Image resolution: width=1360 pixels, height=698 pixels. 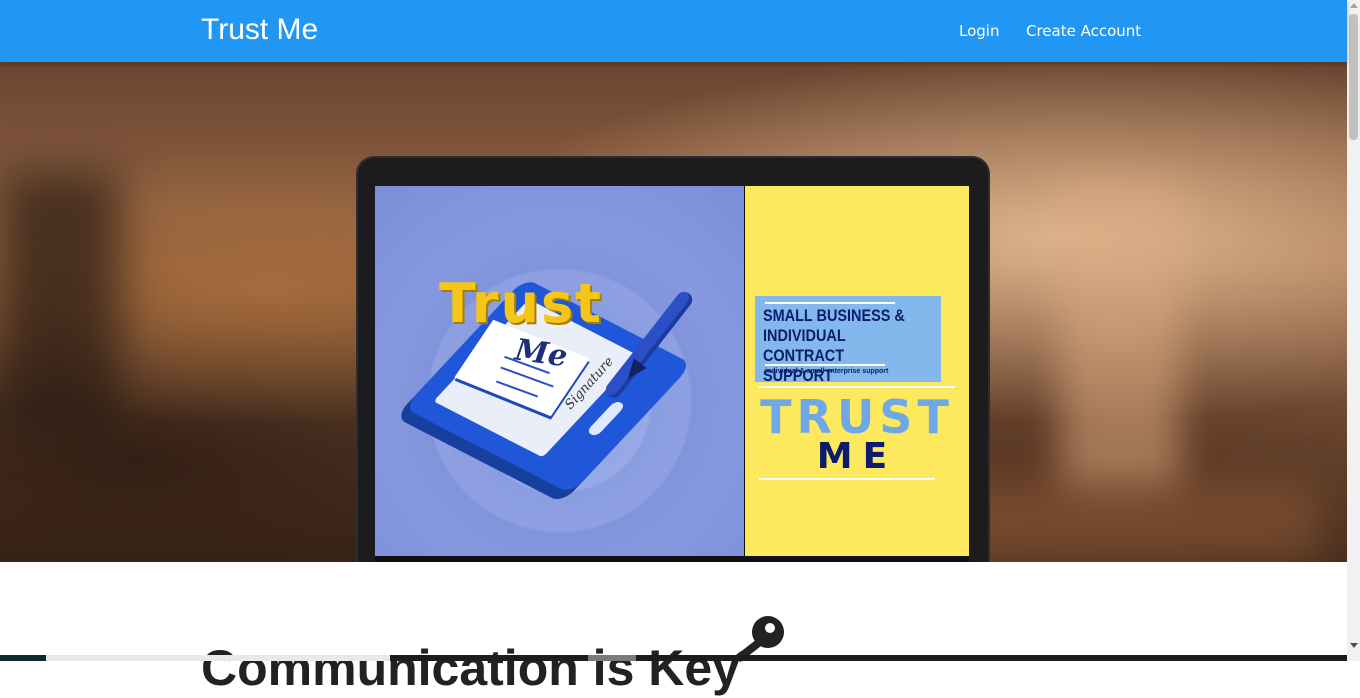 What do you see at coordinates (1353, 77) in the screenshot?
I see `scrollbar-thumb` at bounding box center [1353, 77].